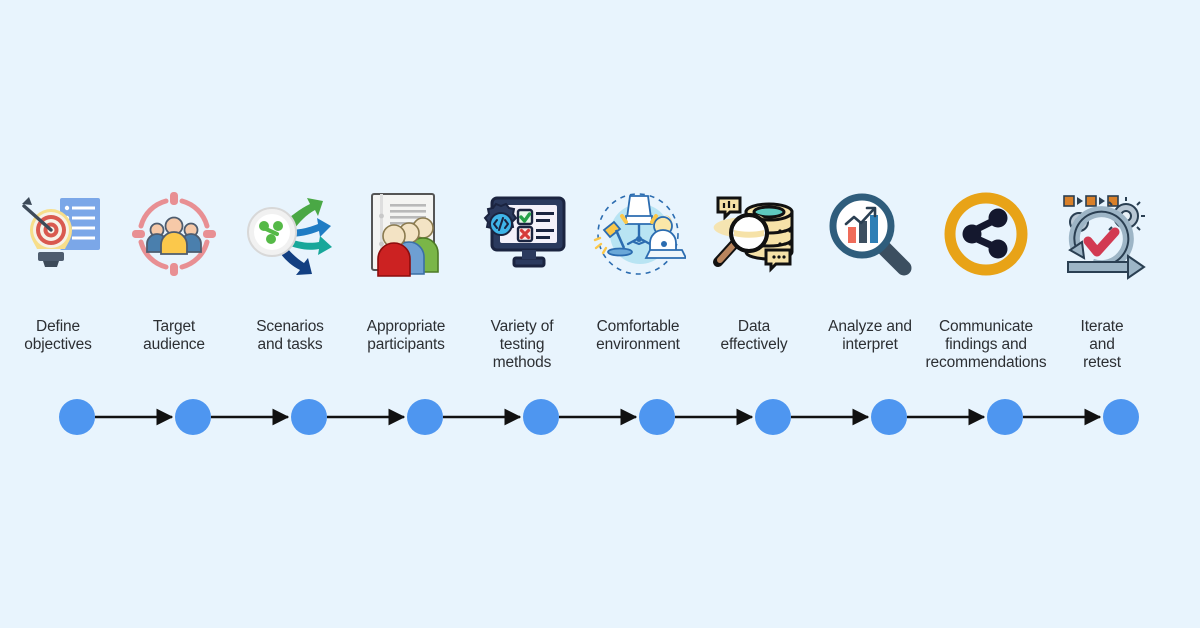 The image size is (1200, 628). What do you see at coordinates (754, 335) in the screenshot?
I see `process-step-7-label: Data effectively` at bounding box center [754, 335].